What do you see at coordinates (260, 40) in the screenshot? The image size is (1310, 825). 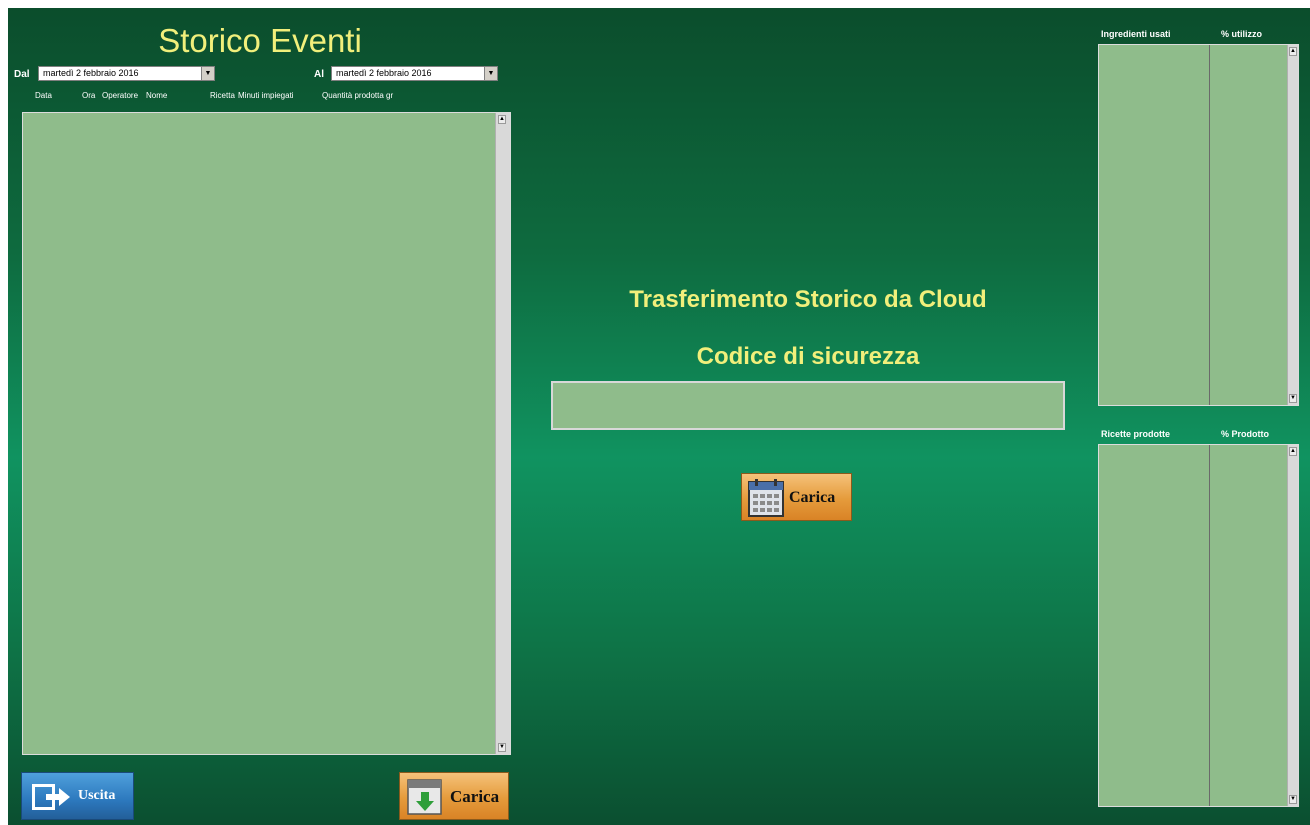 I see `page-title: Storico Eventi` at bounding box center [260, 40].